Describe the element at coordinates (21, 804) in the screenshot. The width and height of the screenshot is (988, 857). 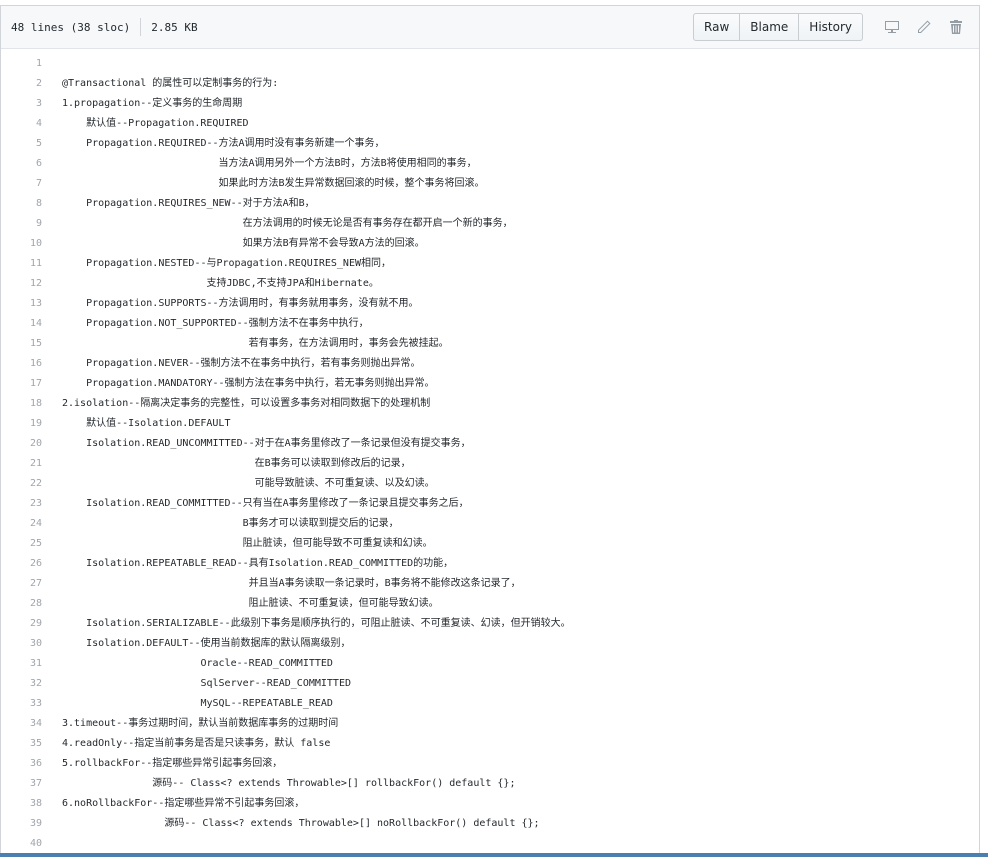
I see `line-number: 38` at that location.